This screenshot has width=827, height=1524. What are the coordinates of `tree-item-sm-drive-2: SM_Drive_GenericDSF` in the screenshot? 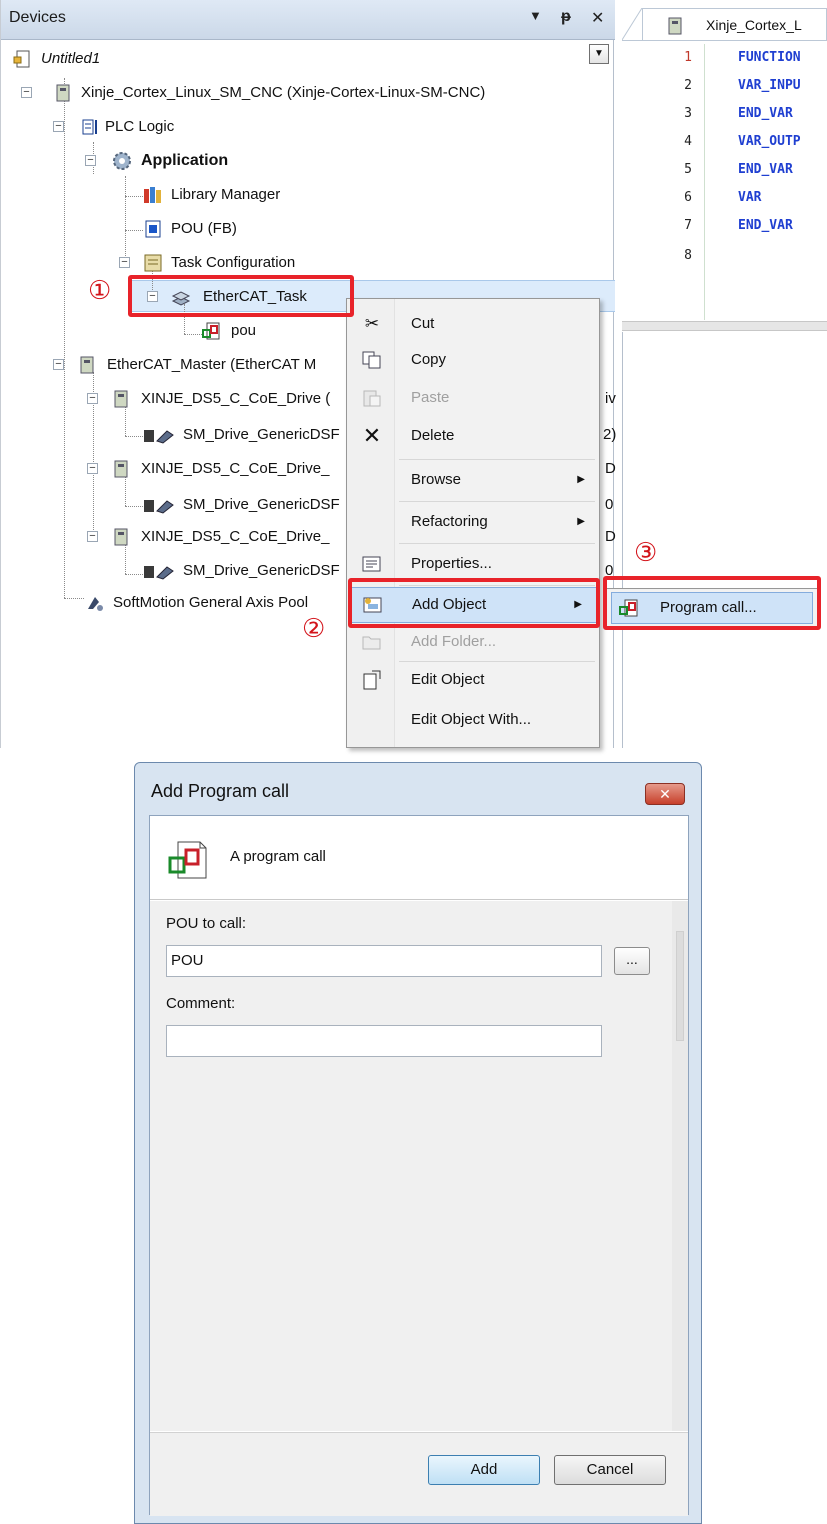 It's located at (248, 505).